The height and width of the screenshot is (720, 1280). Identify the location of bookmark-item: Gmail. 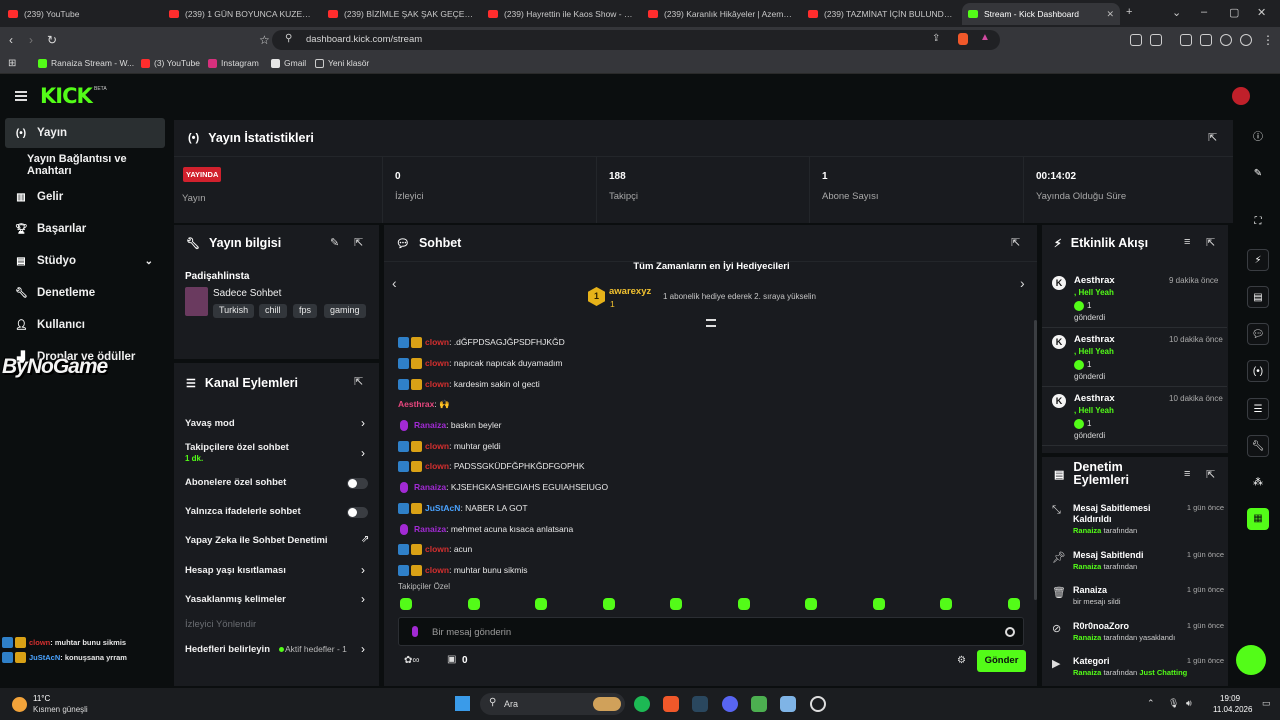
(288, 63).